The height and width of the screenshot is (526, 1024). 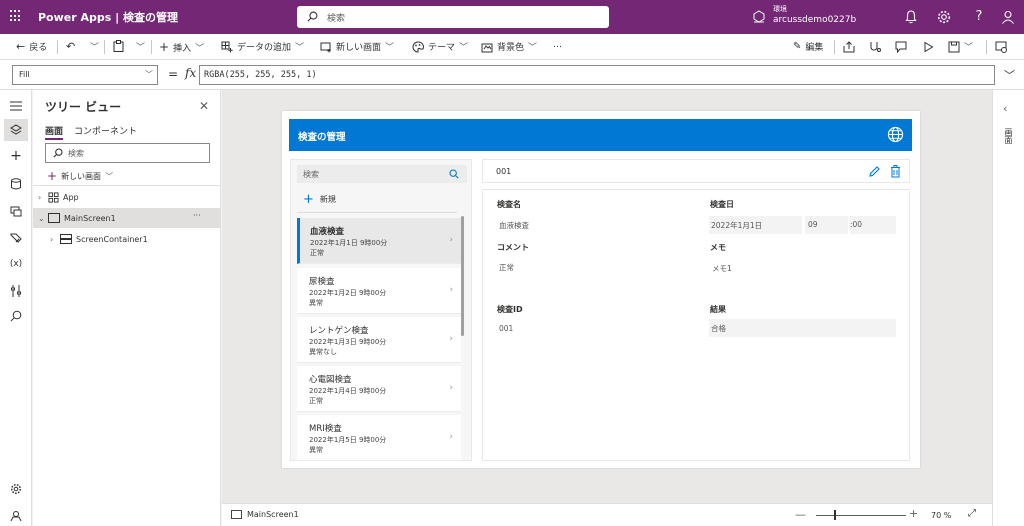 I want to click on add-data-button: データの追加 ﹀, so click(x=262, y=46).